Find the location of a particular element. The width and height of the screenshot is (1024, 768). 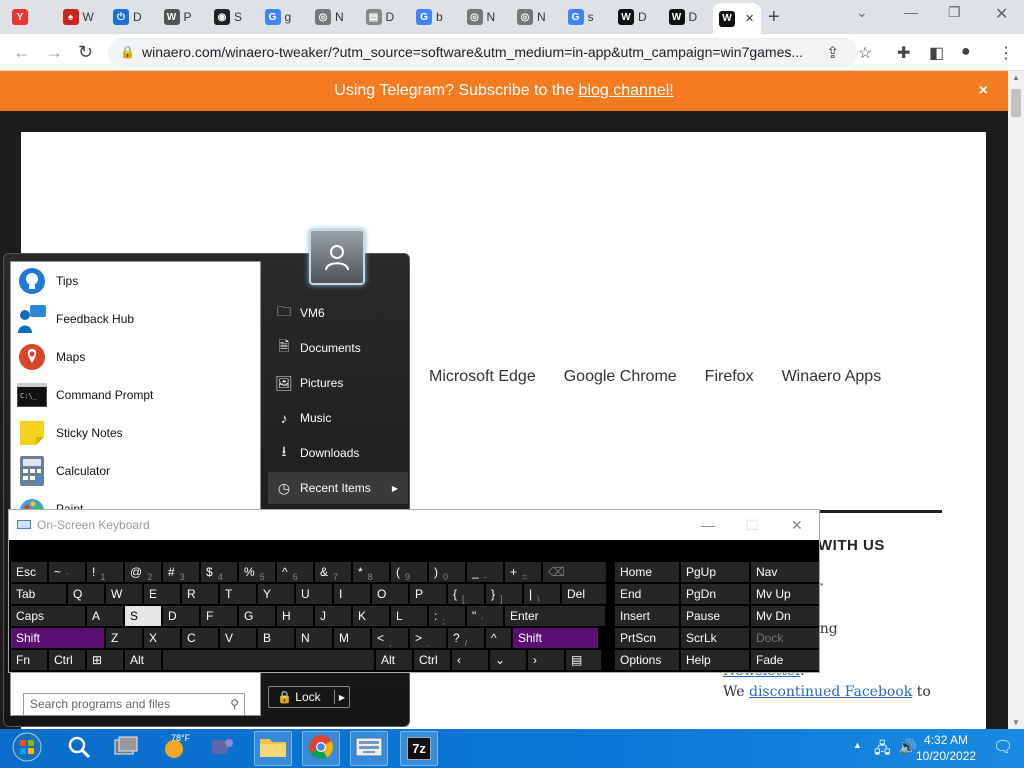

key-prtscn: PrtScn is located at coordinates (647, 638).